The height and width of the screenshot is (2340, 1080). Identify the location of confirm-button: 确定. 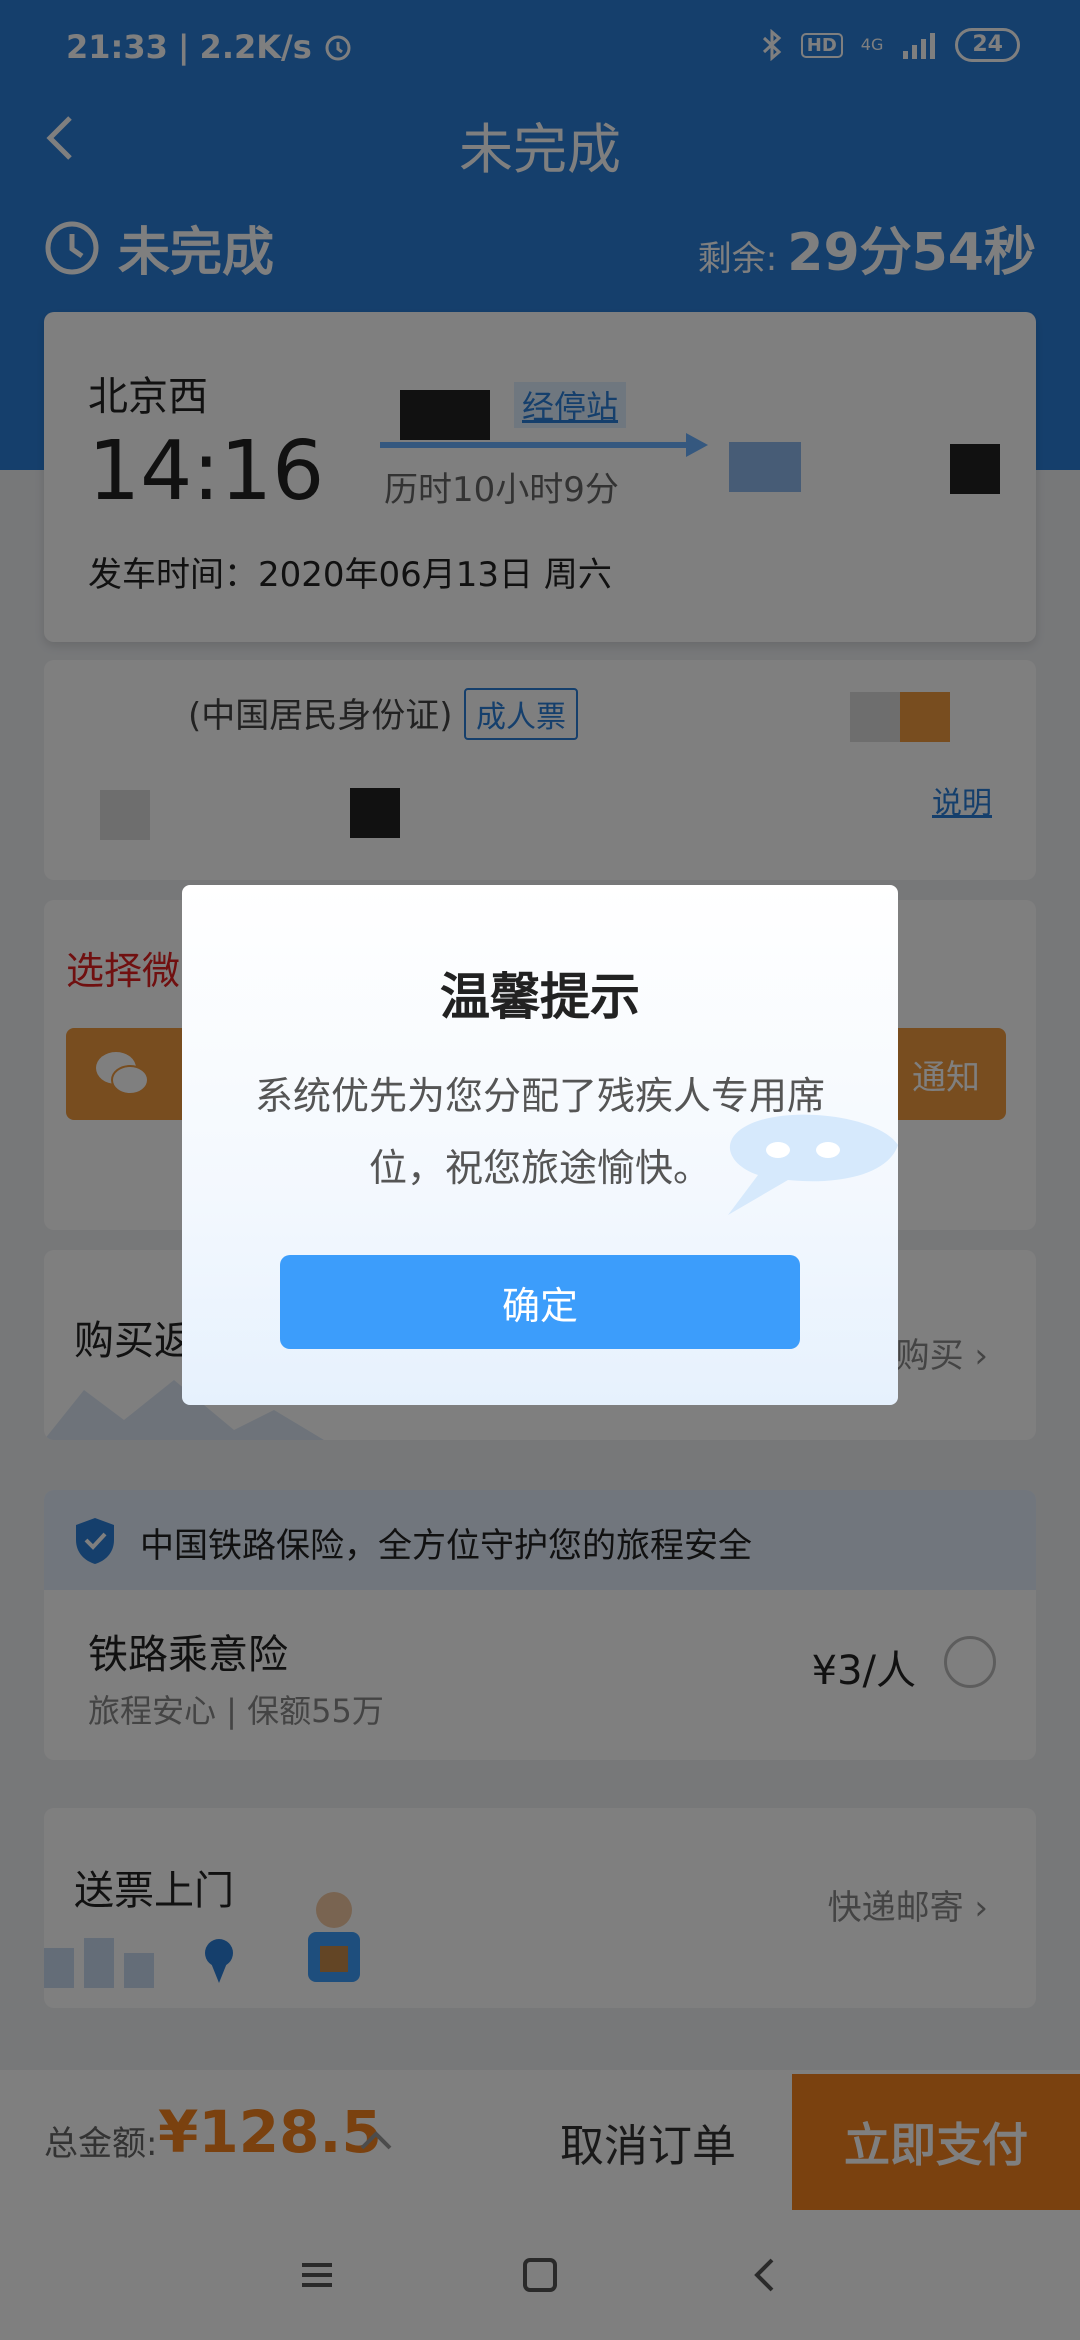
(540, 1302).